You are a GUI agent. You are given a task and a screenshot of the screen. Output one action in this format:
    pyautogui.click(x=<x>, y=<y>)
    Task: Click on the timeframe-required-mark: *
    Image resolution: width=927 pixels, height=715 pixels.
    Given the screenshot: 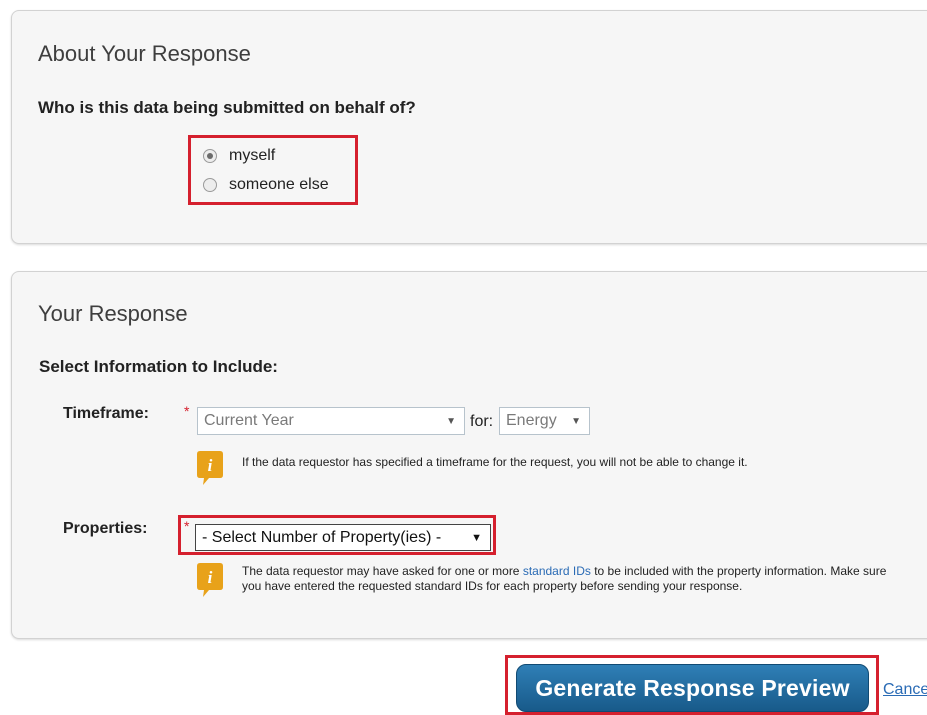 What is the action you would take?
    pyautogui.click(x=187, y=411)
    